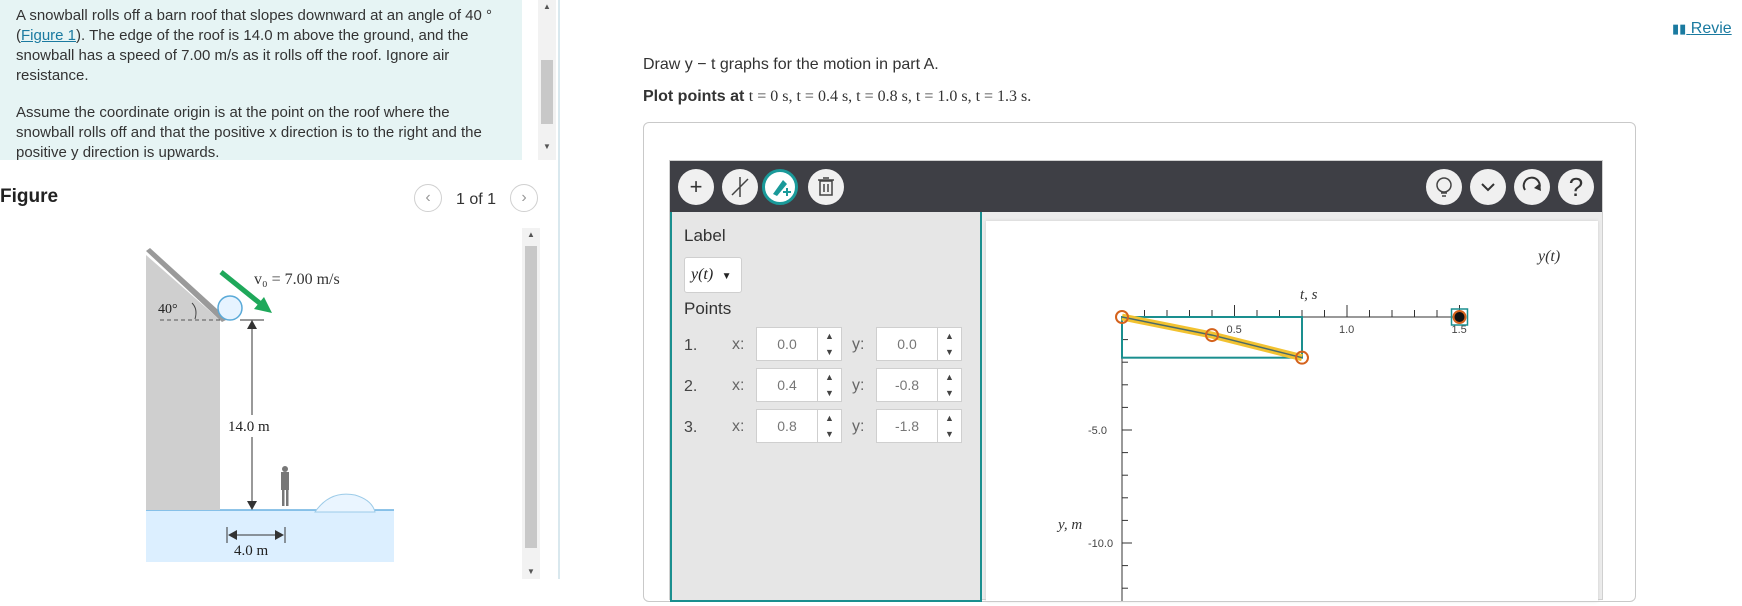  I want to click on y-tick-label: -10.0, so click(1100, 544).